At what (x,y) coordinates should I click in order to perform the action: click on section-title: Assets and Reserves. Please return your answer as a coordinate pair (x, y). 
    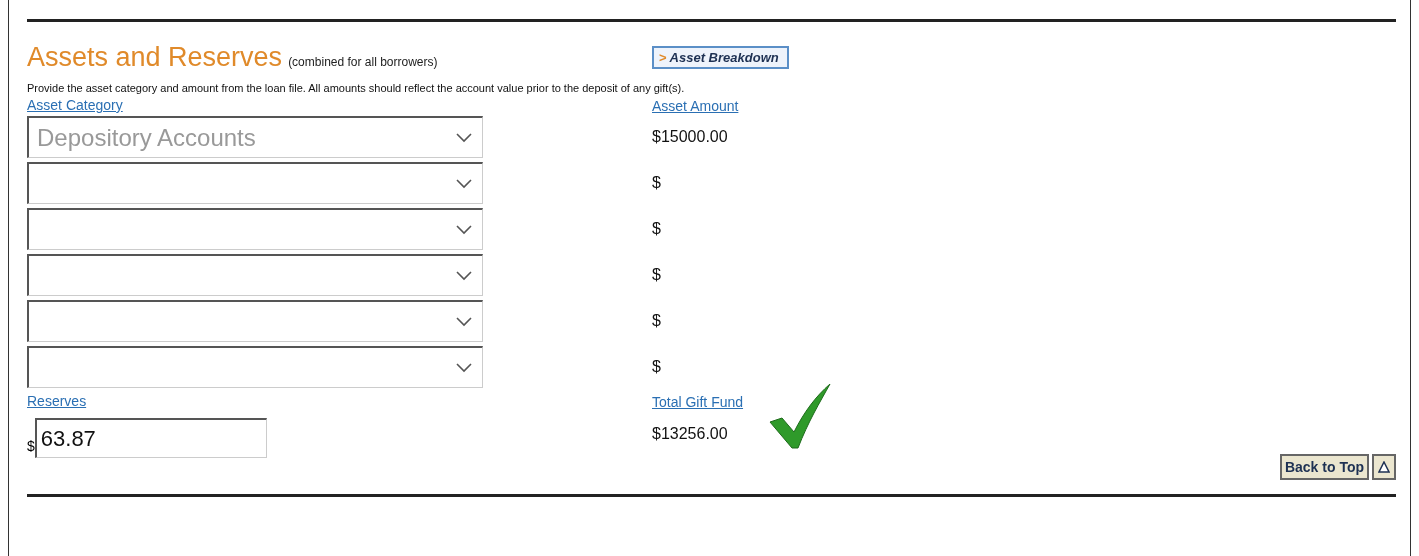
    Looking at the image, I should click on (155, 57).